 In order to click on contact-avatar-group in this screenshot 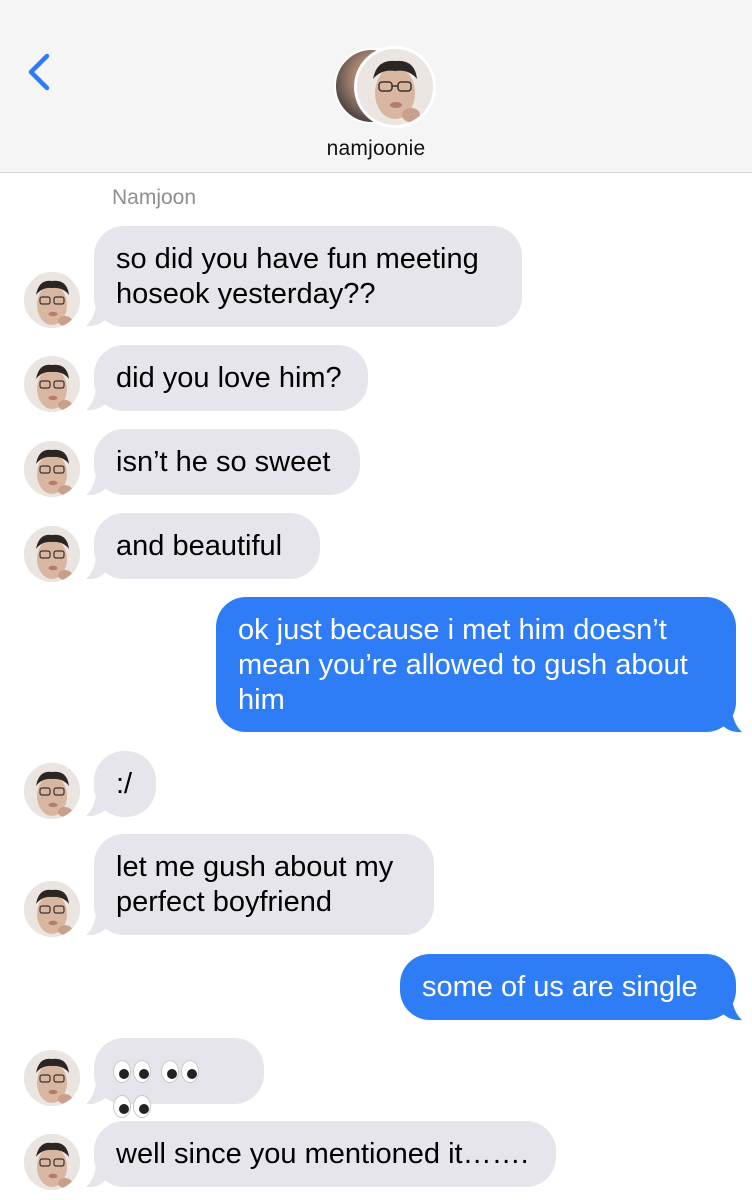, I will do `click(385, 87)`.